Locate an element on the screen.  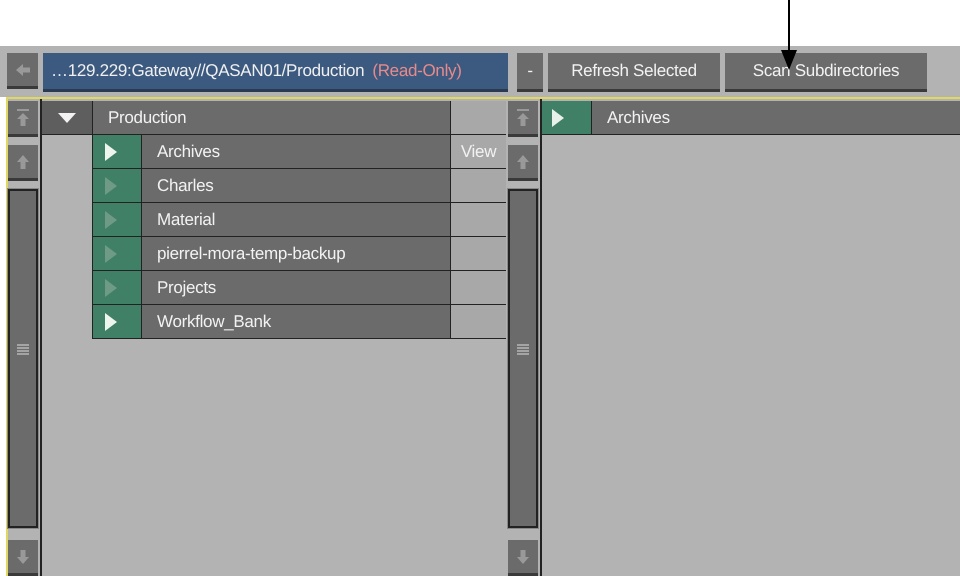
collapse-triangle-icon is located at coordinates (67, 117).